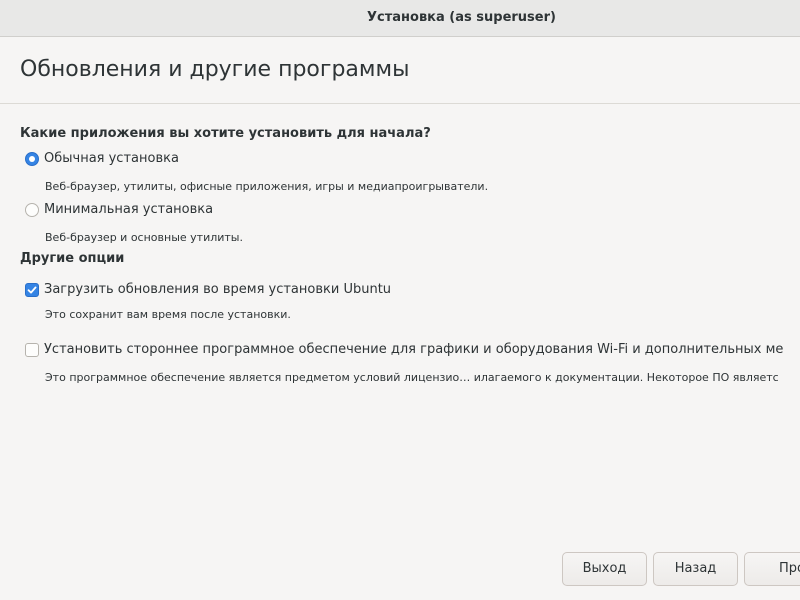 This screenshot has width=800, height=600. What do you see at coordinates (32, 210) in the screenshot?
I see `minimal-install-radio` at bounding box center [32, 210].